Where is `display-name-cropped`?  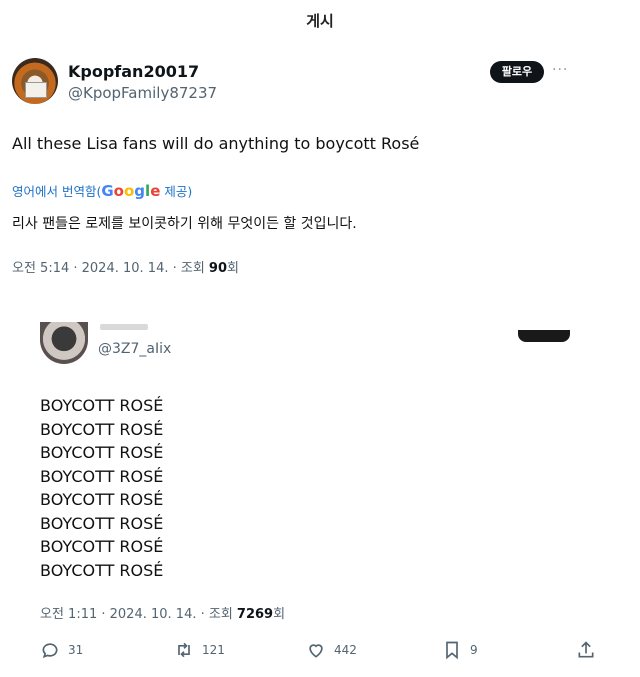
display-name-cropped is located at coordinates (124, 327).